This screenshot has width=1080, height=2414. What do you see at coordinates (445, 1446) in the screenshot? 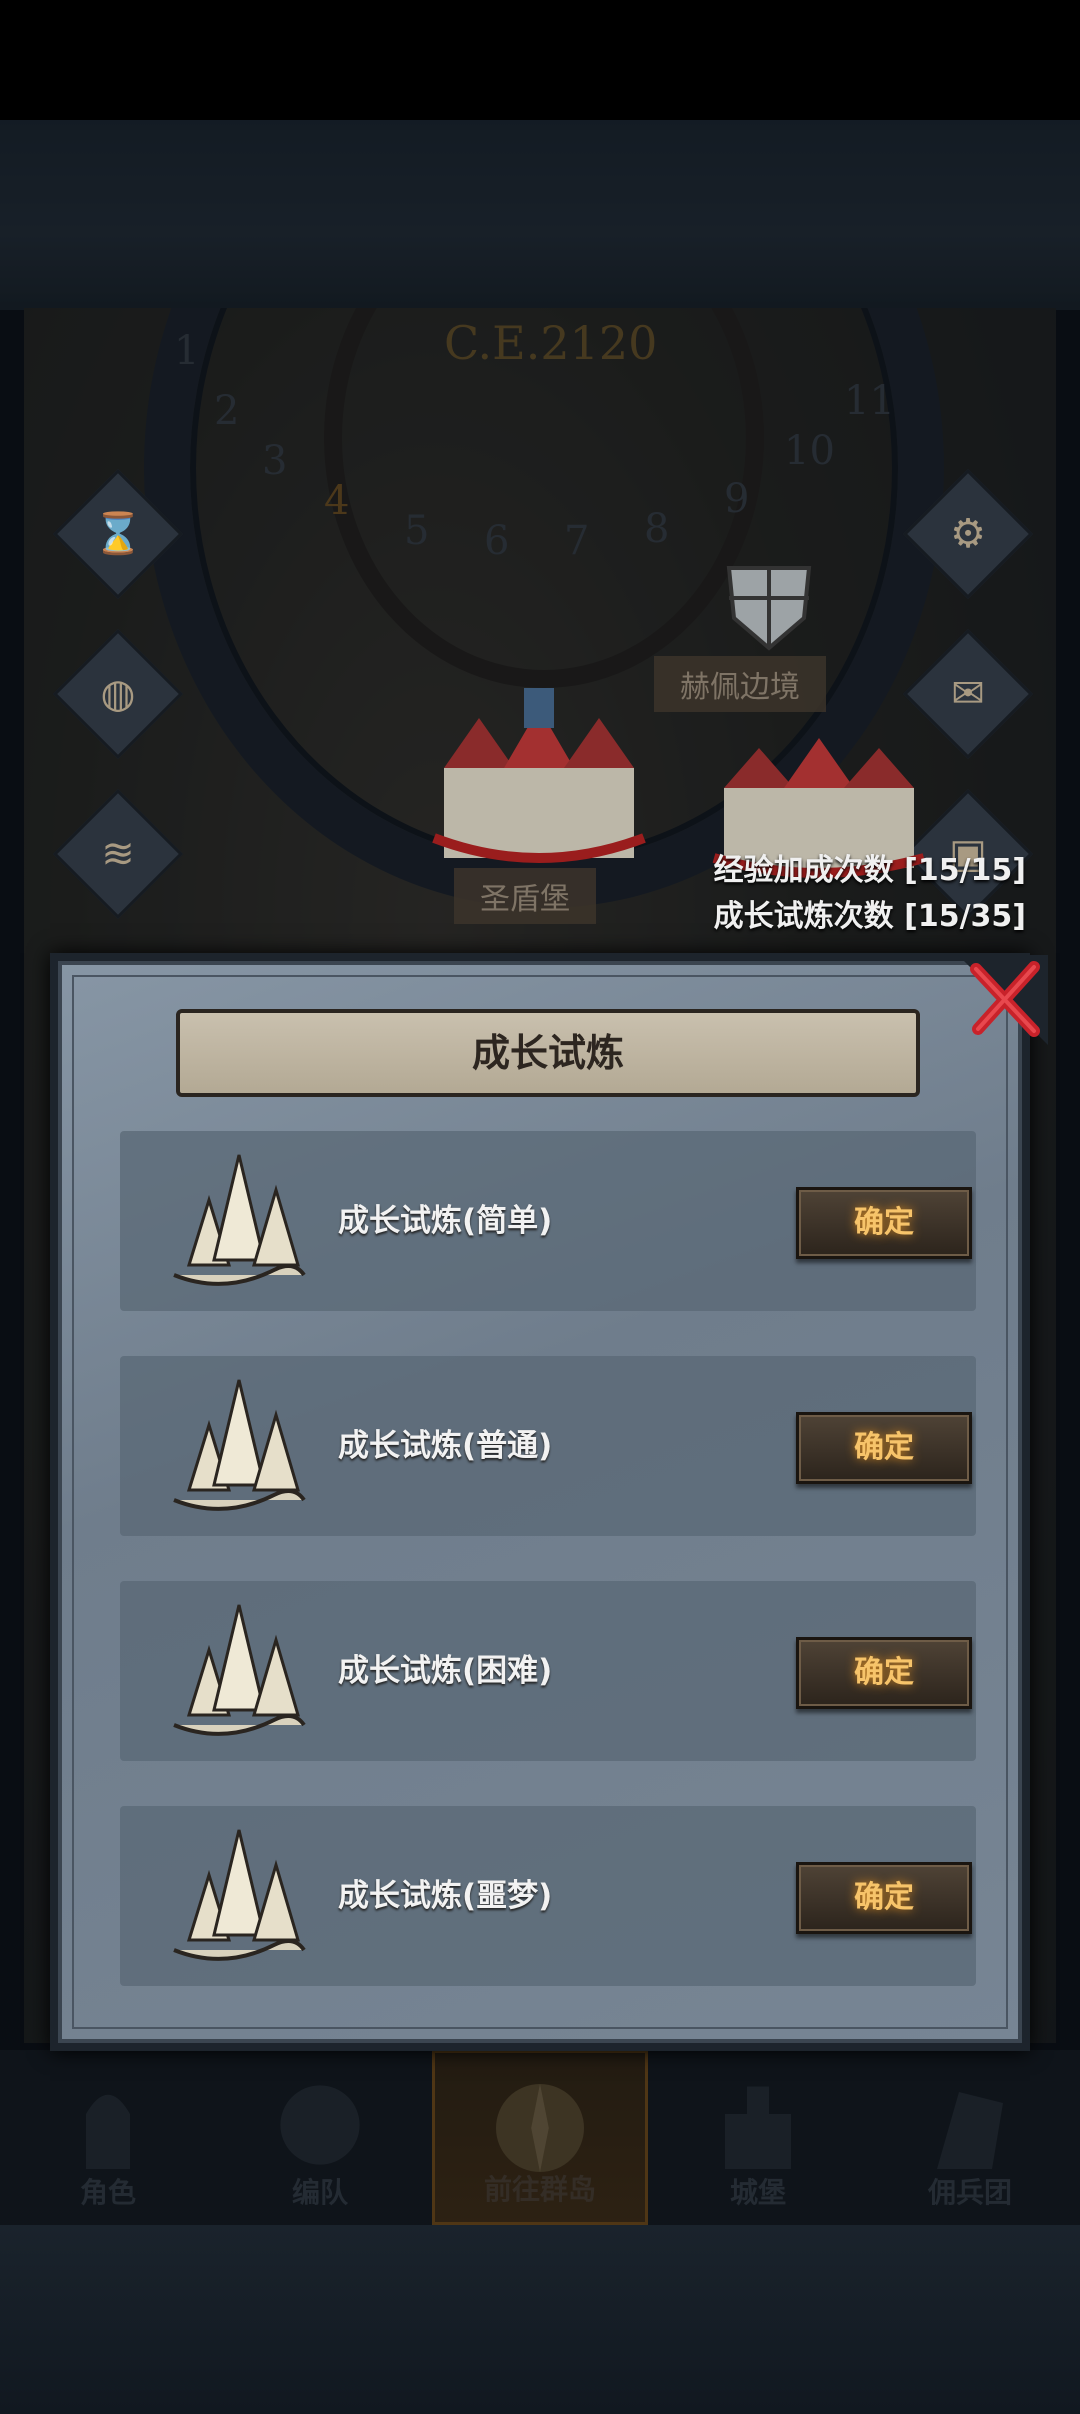
I see `trial-label: 成长试炼(普通)` at bounding box center [445, 1446].